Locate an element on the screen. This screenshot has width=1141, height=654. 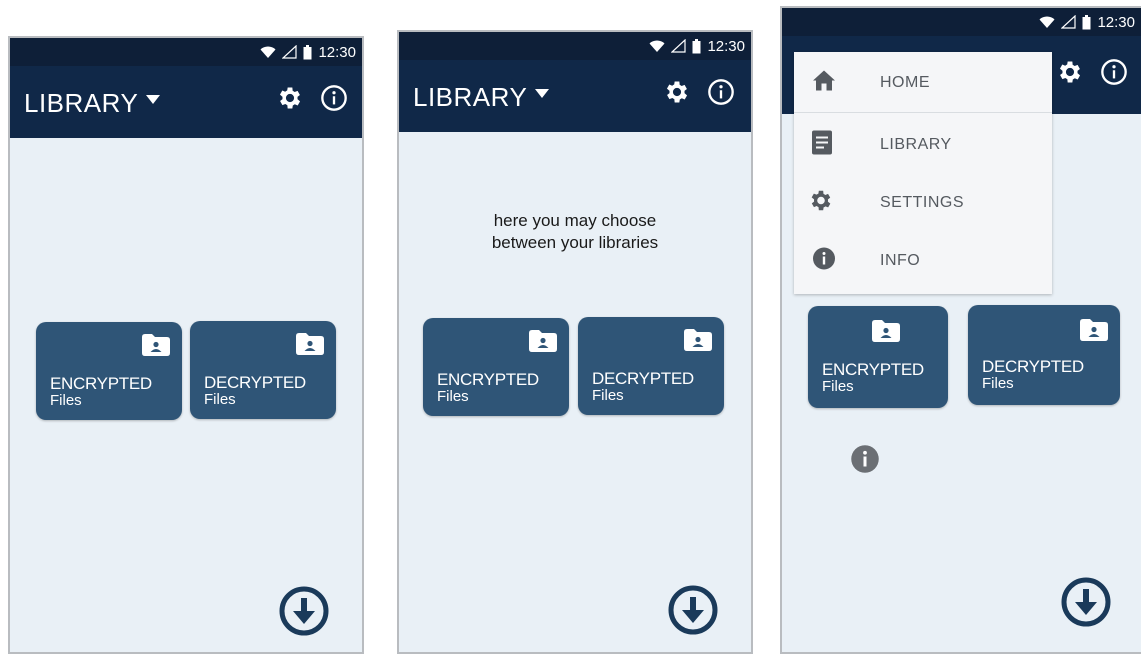
document-icon is located at coordinates (822, 145).